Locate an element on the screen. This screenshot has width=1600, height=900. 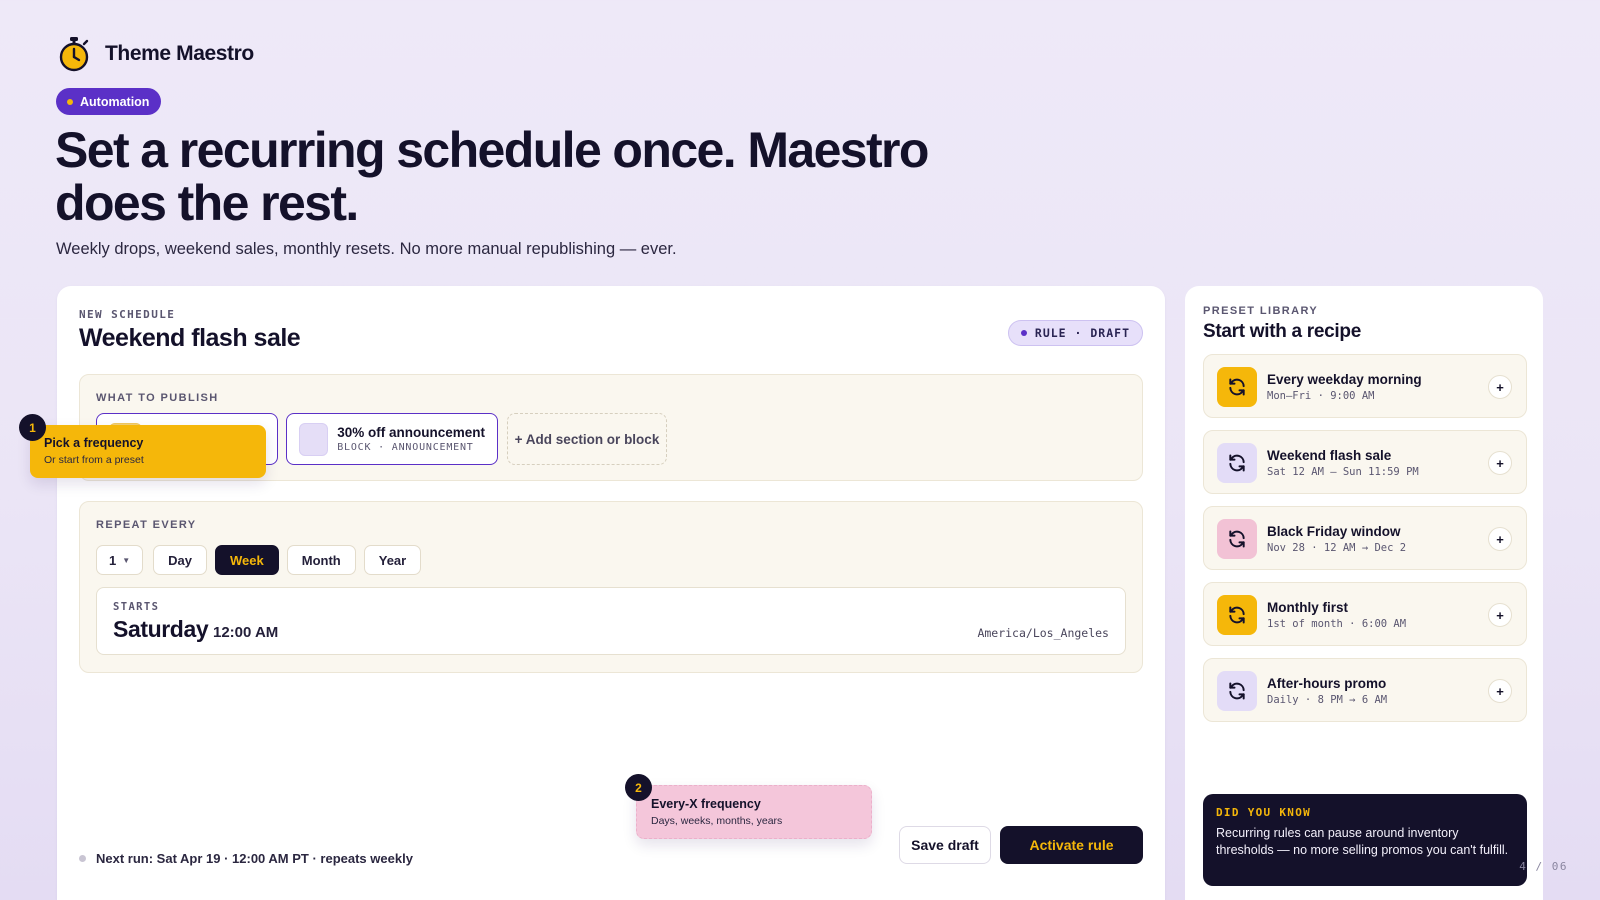
preset-meta: 1st of month · 6:00 AM is located at coordinates (1337, 624).